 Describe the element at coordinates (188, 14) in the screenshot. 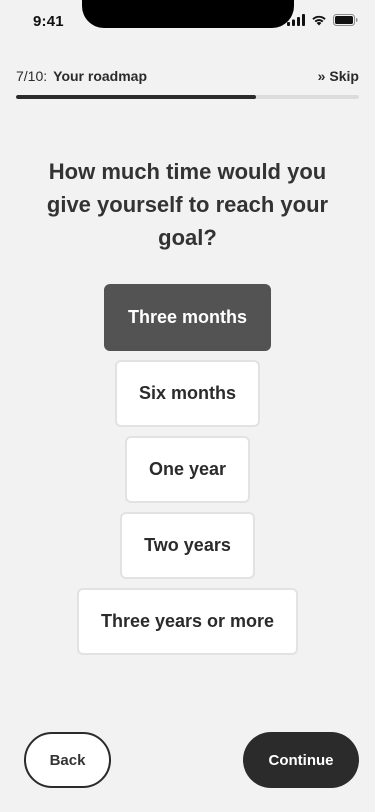

I see `device-notch` at that location.